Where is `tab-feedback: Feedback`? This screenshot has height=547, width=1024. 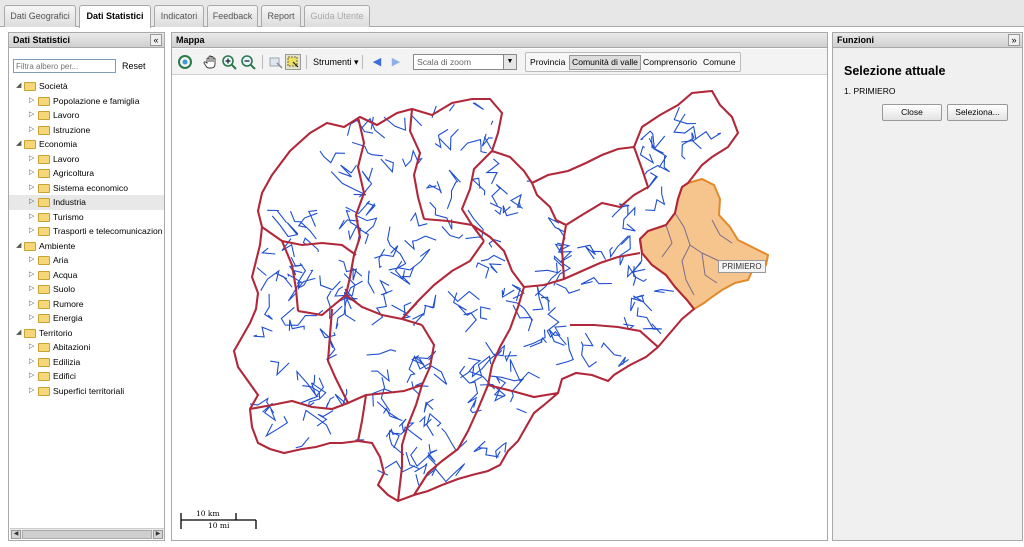 tab-feedback: Feedback is located at coordinates (232, 16).